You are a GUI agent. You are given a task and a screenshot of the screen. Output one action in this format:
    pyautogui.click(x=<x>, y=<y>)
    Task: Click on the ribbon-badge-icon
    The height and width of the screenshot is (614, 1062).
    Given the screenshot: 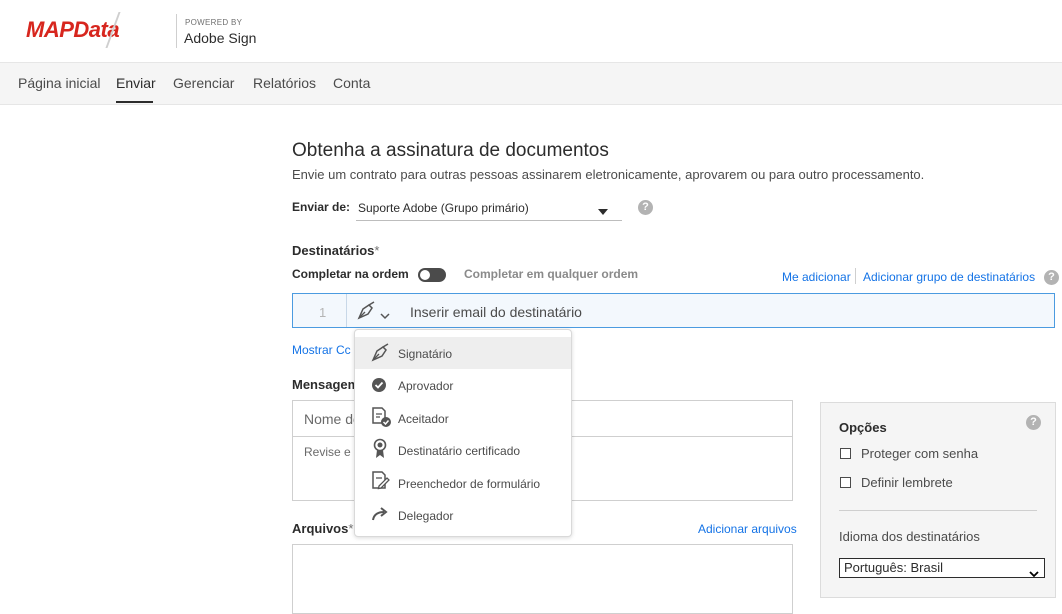 What is the action you would take?
    pyautogui.click(x=380, y=448)
    